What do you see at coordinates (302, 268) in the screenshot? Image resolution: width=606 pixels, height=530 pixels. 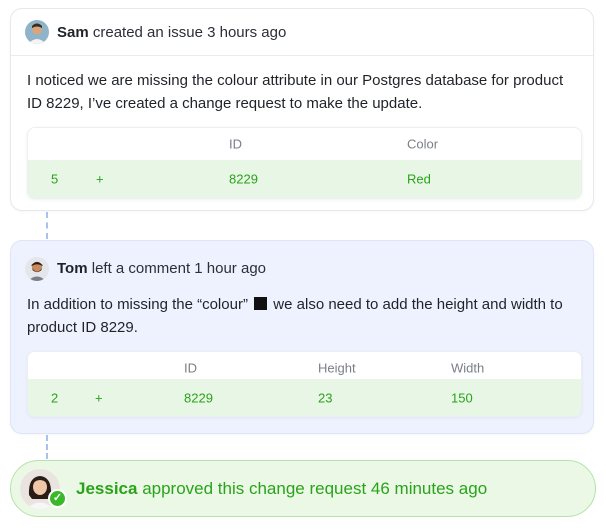 I see `comment-header: Tom left a comment 1 hour ago` at bounding box center [302, 268].